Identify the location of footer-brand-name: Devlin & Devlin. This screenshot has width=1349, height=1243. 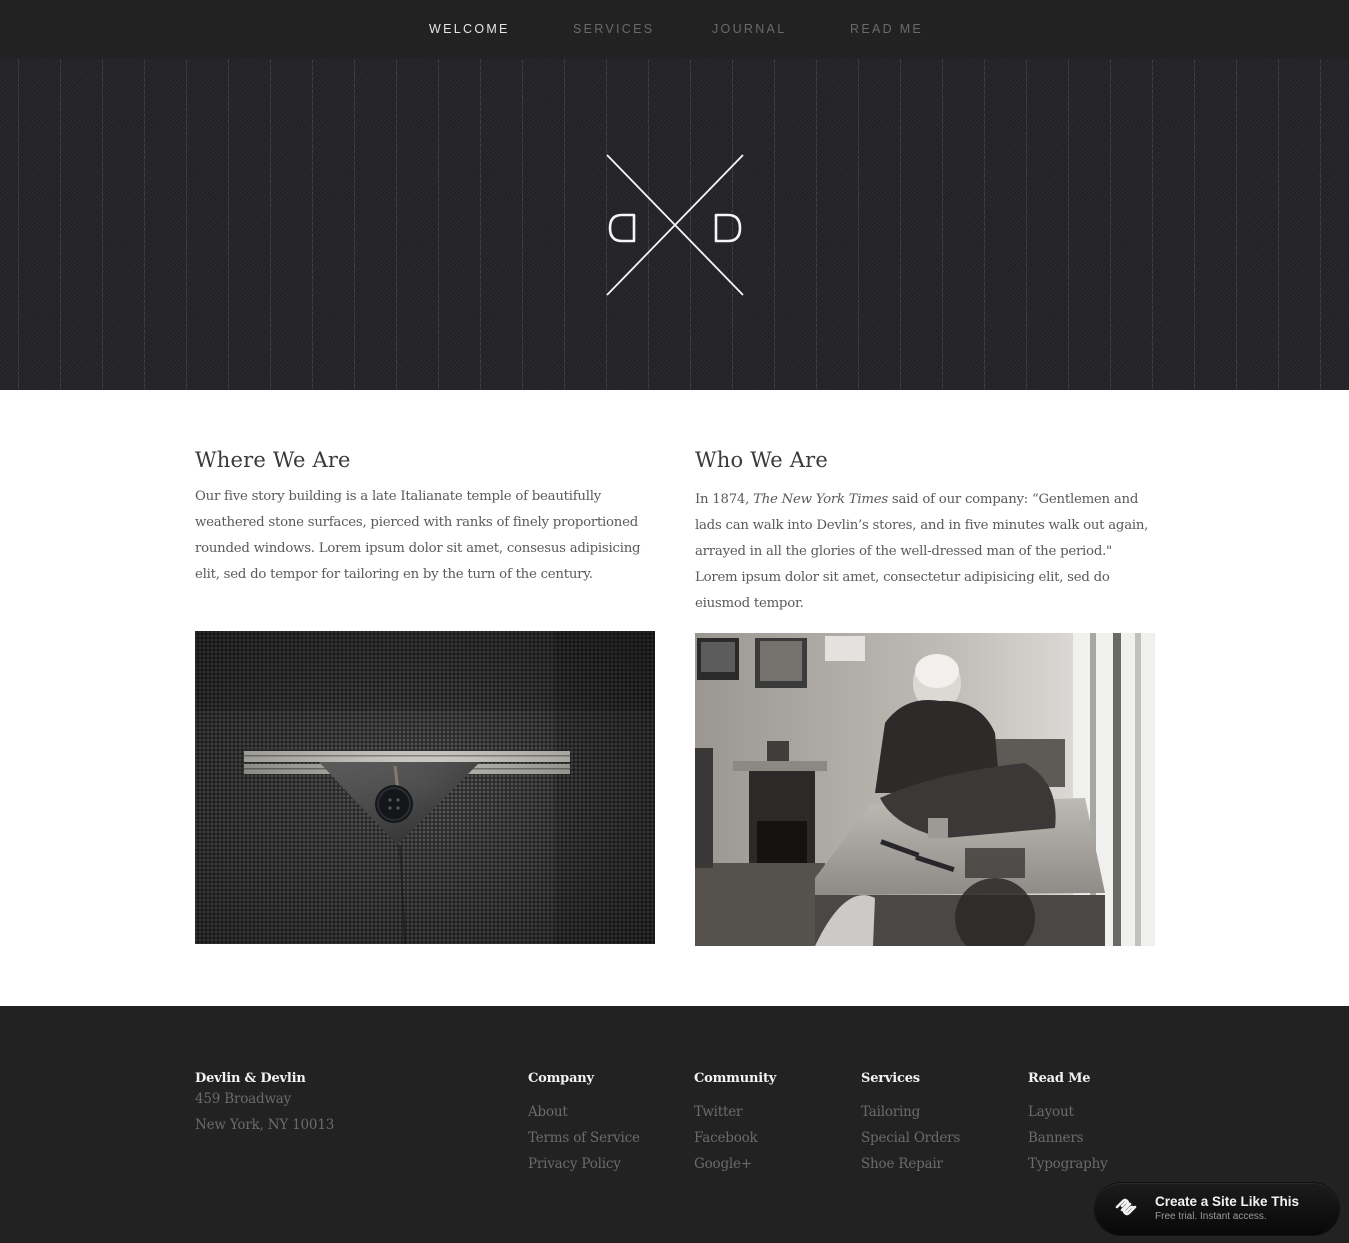
(250, 1078).